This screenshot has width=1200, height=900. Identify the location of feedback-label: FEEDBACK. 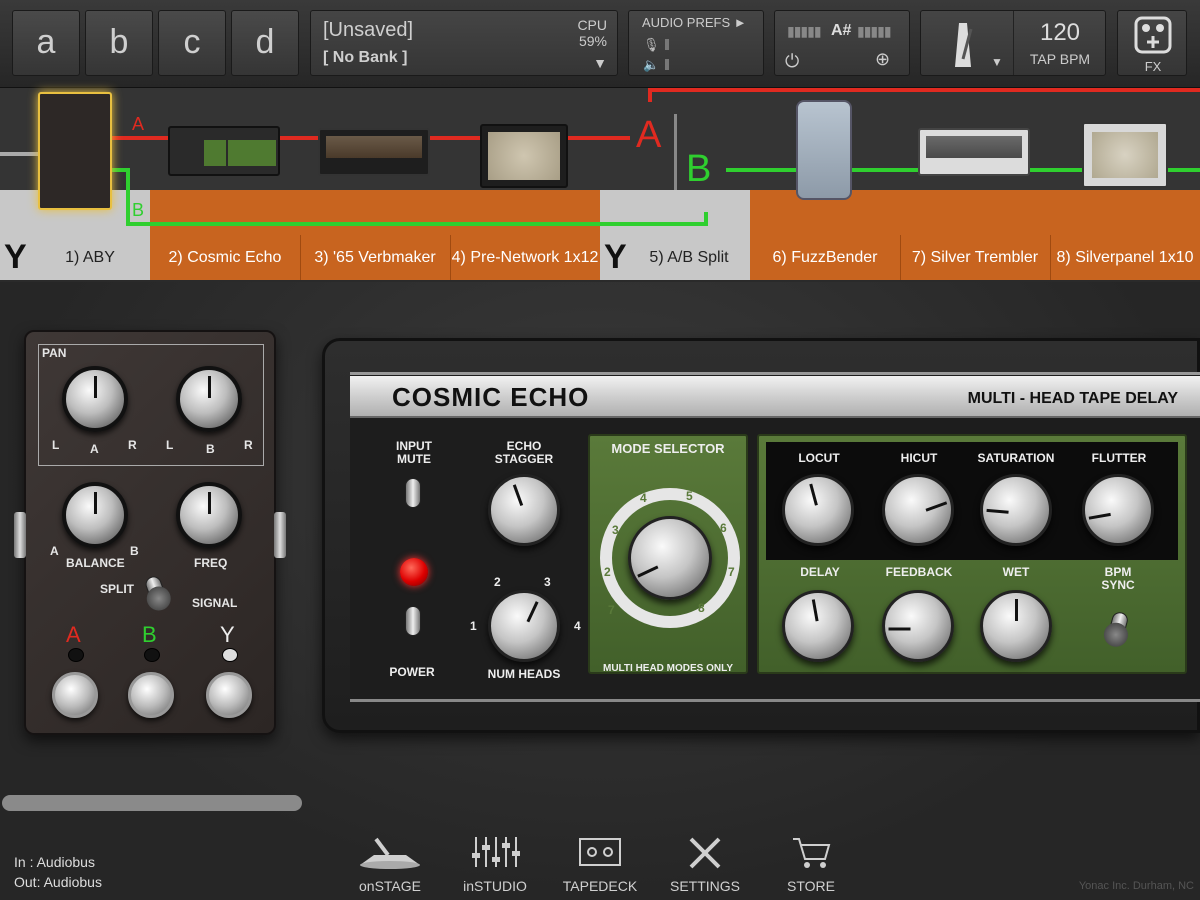
(919, 572).